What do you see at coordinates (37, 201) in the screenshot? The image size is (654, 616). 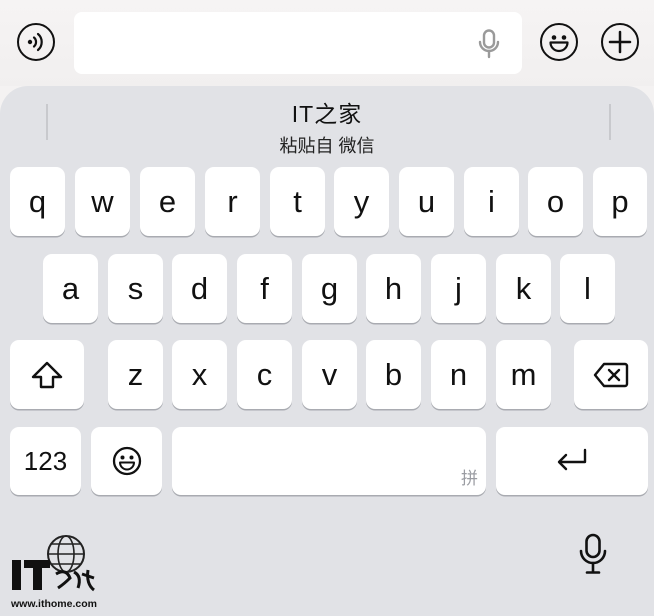 I see `key-q: q` at bounding box center [37, 201].